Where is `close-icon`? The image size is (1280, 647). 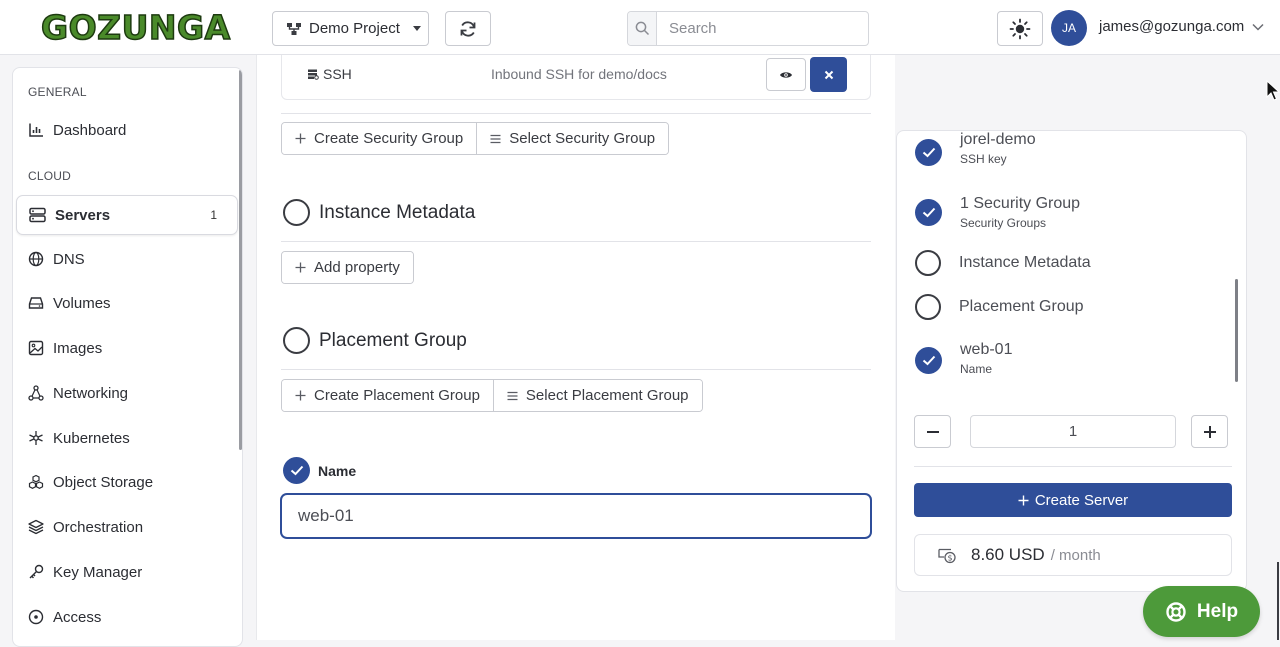
close-icon is located at coordinates (829, 75).